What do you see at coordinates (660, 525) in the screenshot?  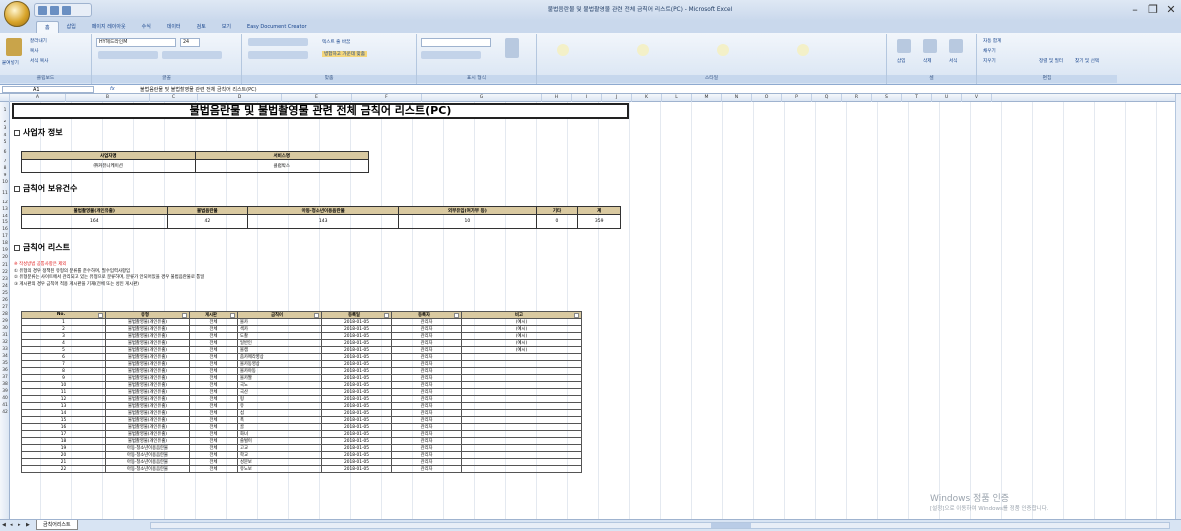 I see `horizontal-scrollbar` at bounding box center [660, 525].